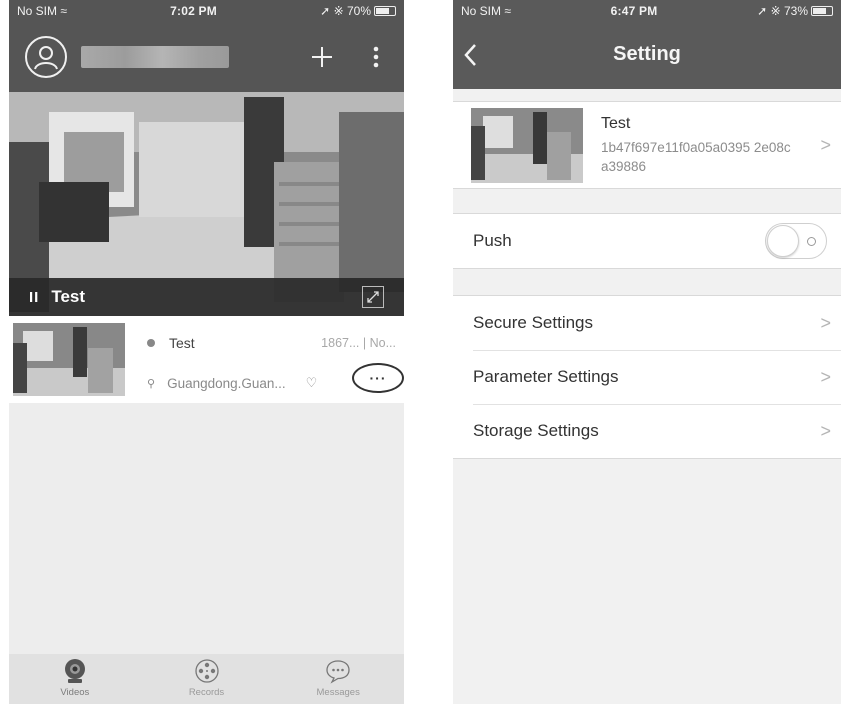  Describe the element at coordinates (206, 297) in the screenshot. I see `video-control-bar: II Test` at that location.